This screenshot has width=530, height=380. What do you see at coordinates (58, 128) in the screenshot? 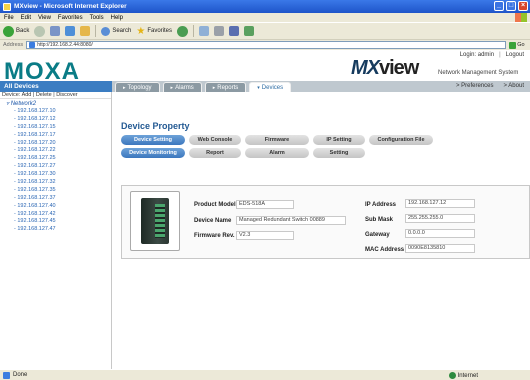
I see `tree-device-item: - 192.168.127.15` at bounding box center [58, 128].